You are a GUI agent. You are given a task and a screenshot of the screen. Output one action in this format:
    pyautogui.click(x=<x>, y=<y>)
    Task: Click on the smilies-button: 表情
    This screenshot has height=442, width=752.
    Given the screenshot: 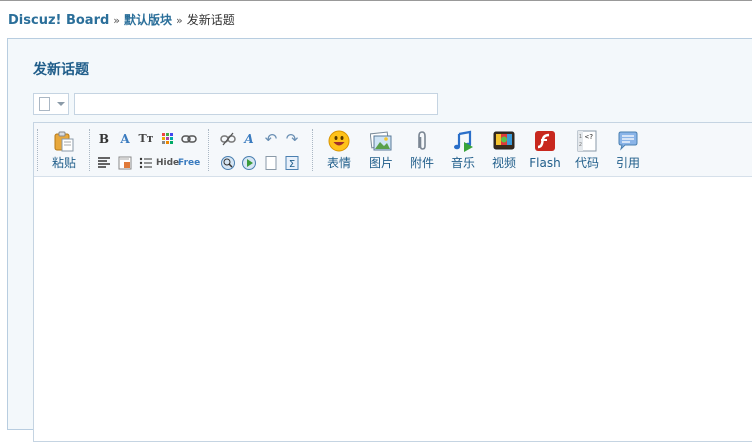 What is the action you would take?
    pyautogui.click(x=339, y=150)
    